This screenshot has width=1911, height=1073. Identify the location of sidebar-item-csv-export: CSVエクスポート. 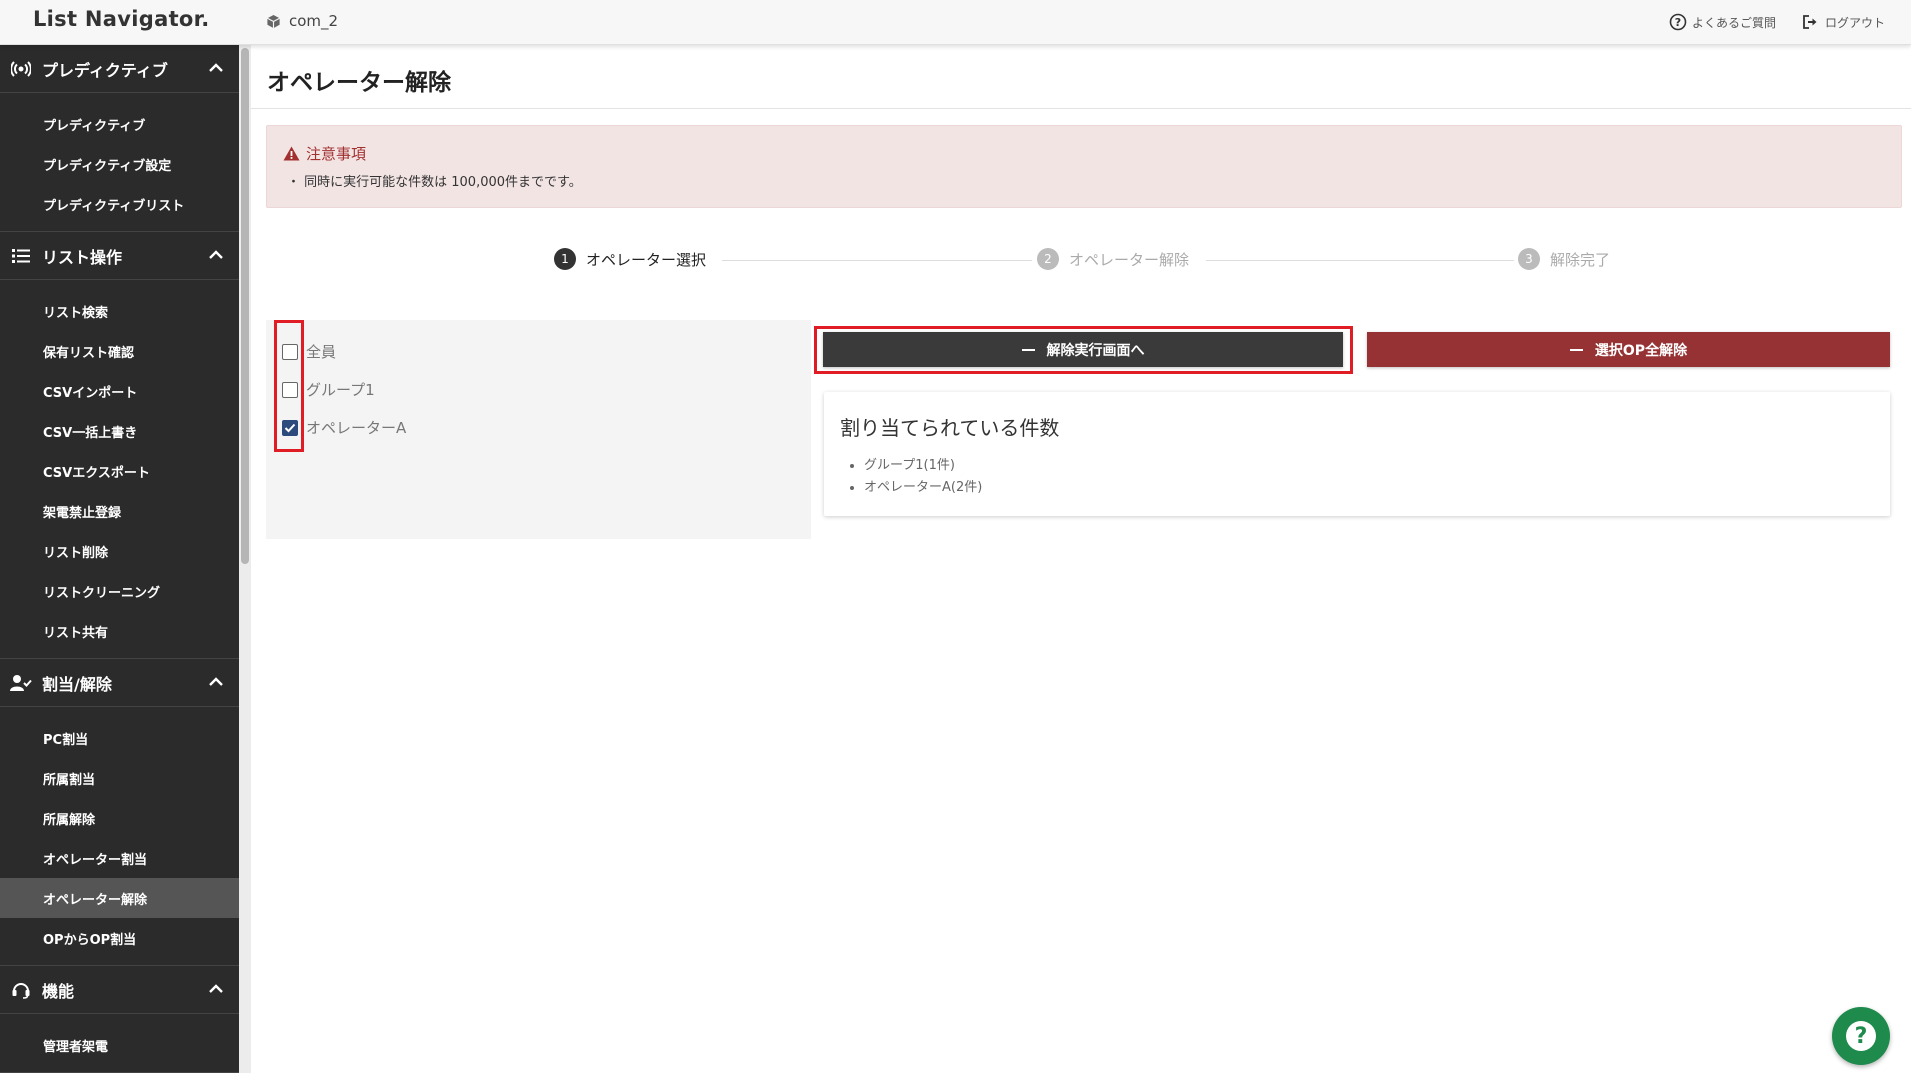
(119, 471).